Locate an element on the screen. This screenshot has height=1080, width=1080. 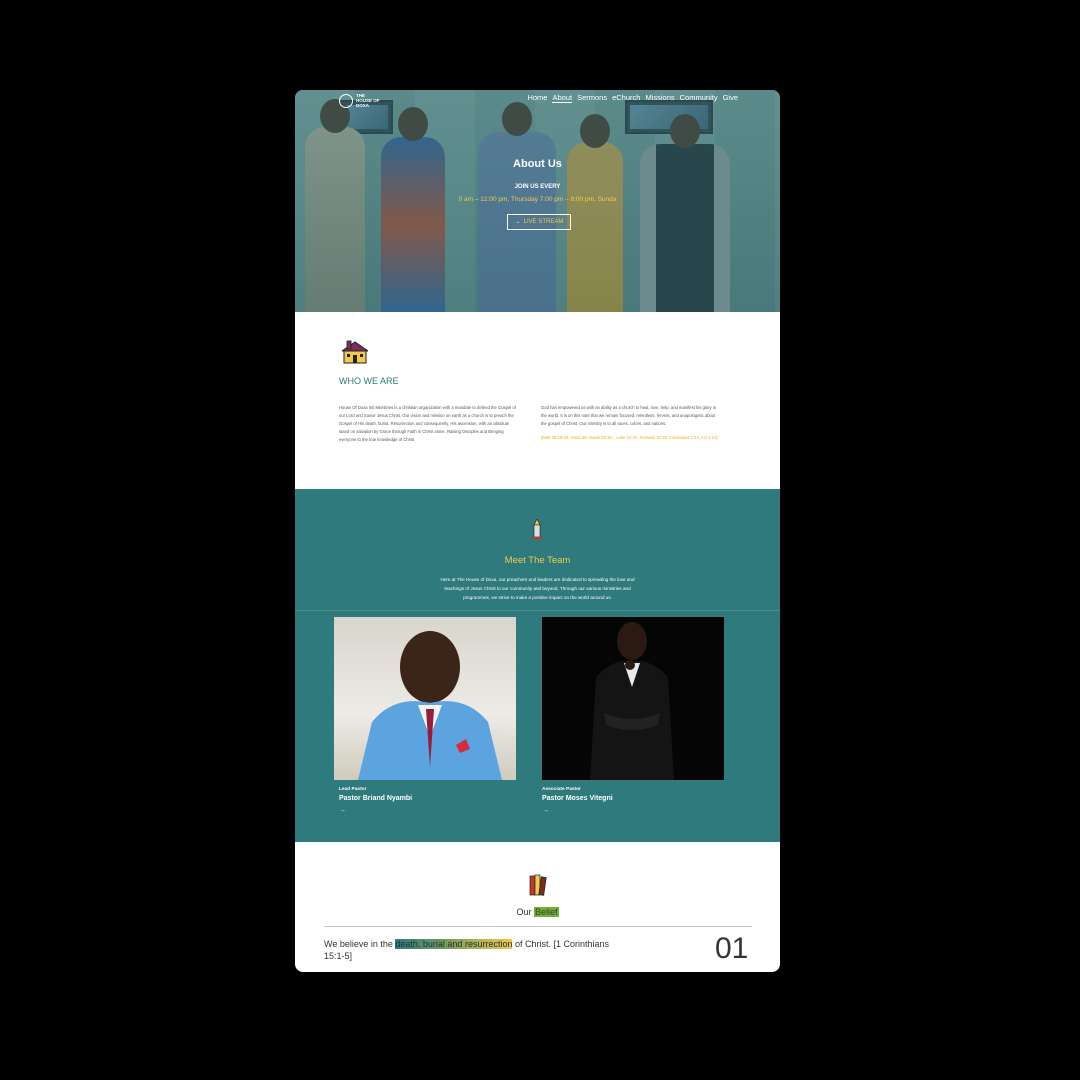
belief-text-highlight: death, burial and resurrection is located at coordinates (454, 944).